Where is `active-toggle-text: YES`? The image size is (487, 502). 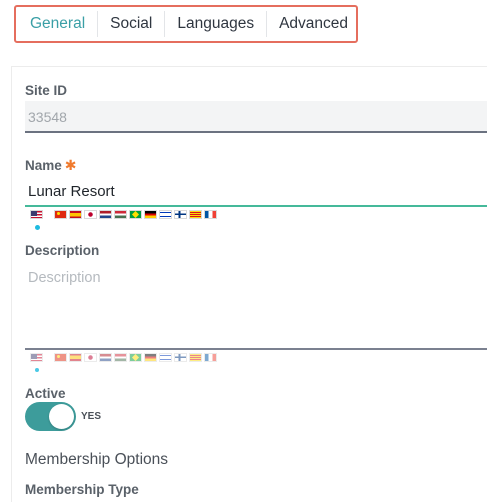
active-toggle-text: YES is located at coordinates (91, 416).